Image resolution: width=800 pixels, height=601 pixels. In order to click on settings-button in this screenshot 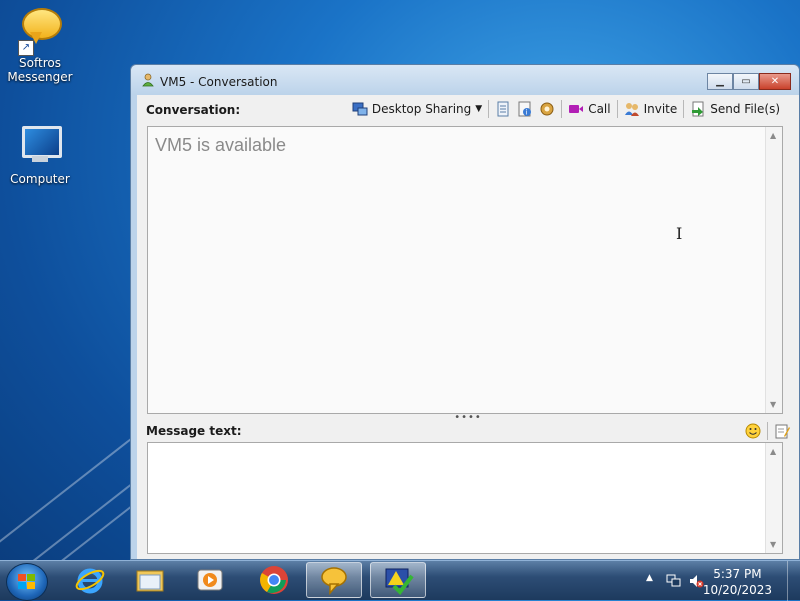, I will do `click(547, 109)`.